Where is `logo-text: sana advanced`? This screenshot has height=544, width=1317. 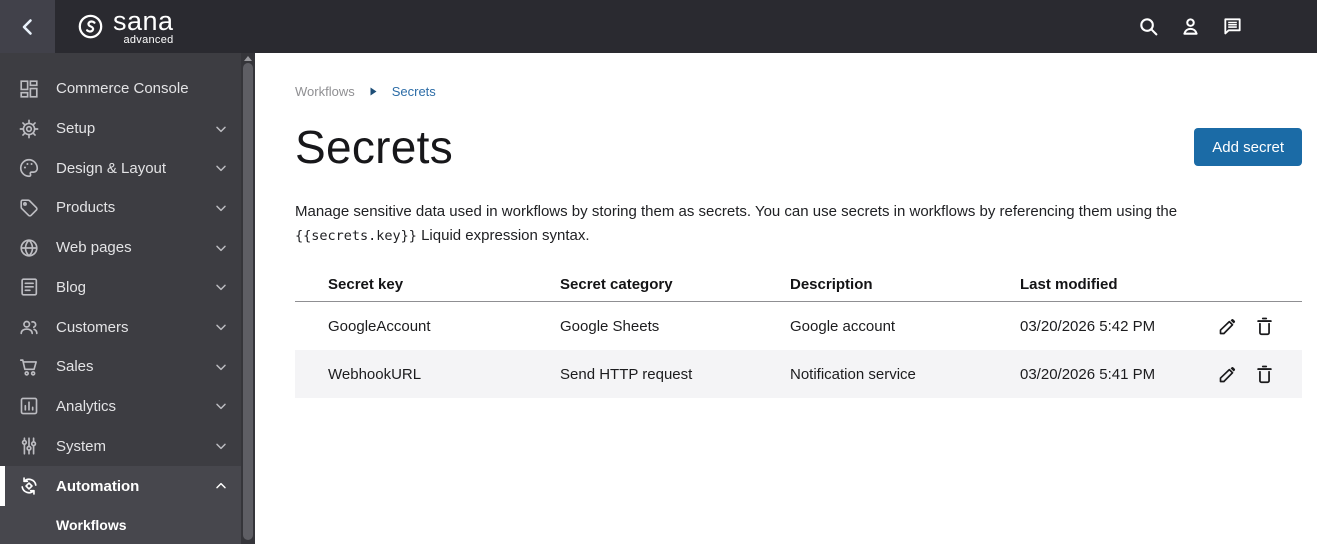
logo-text: sana advanced is located at coordinates (143, 25).